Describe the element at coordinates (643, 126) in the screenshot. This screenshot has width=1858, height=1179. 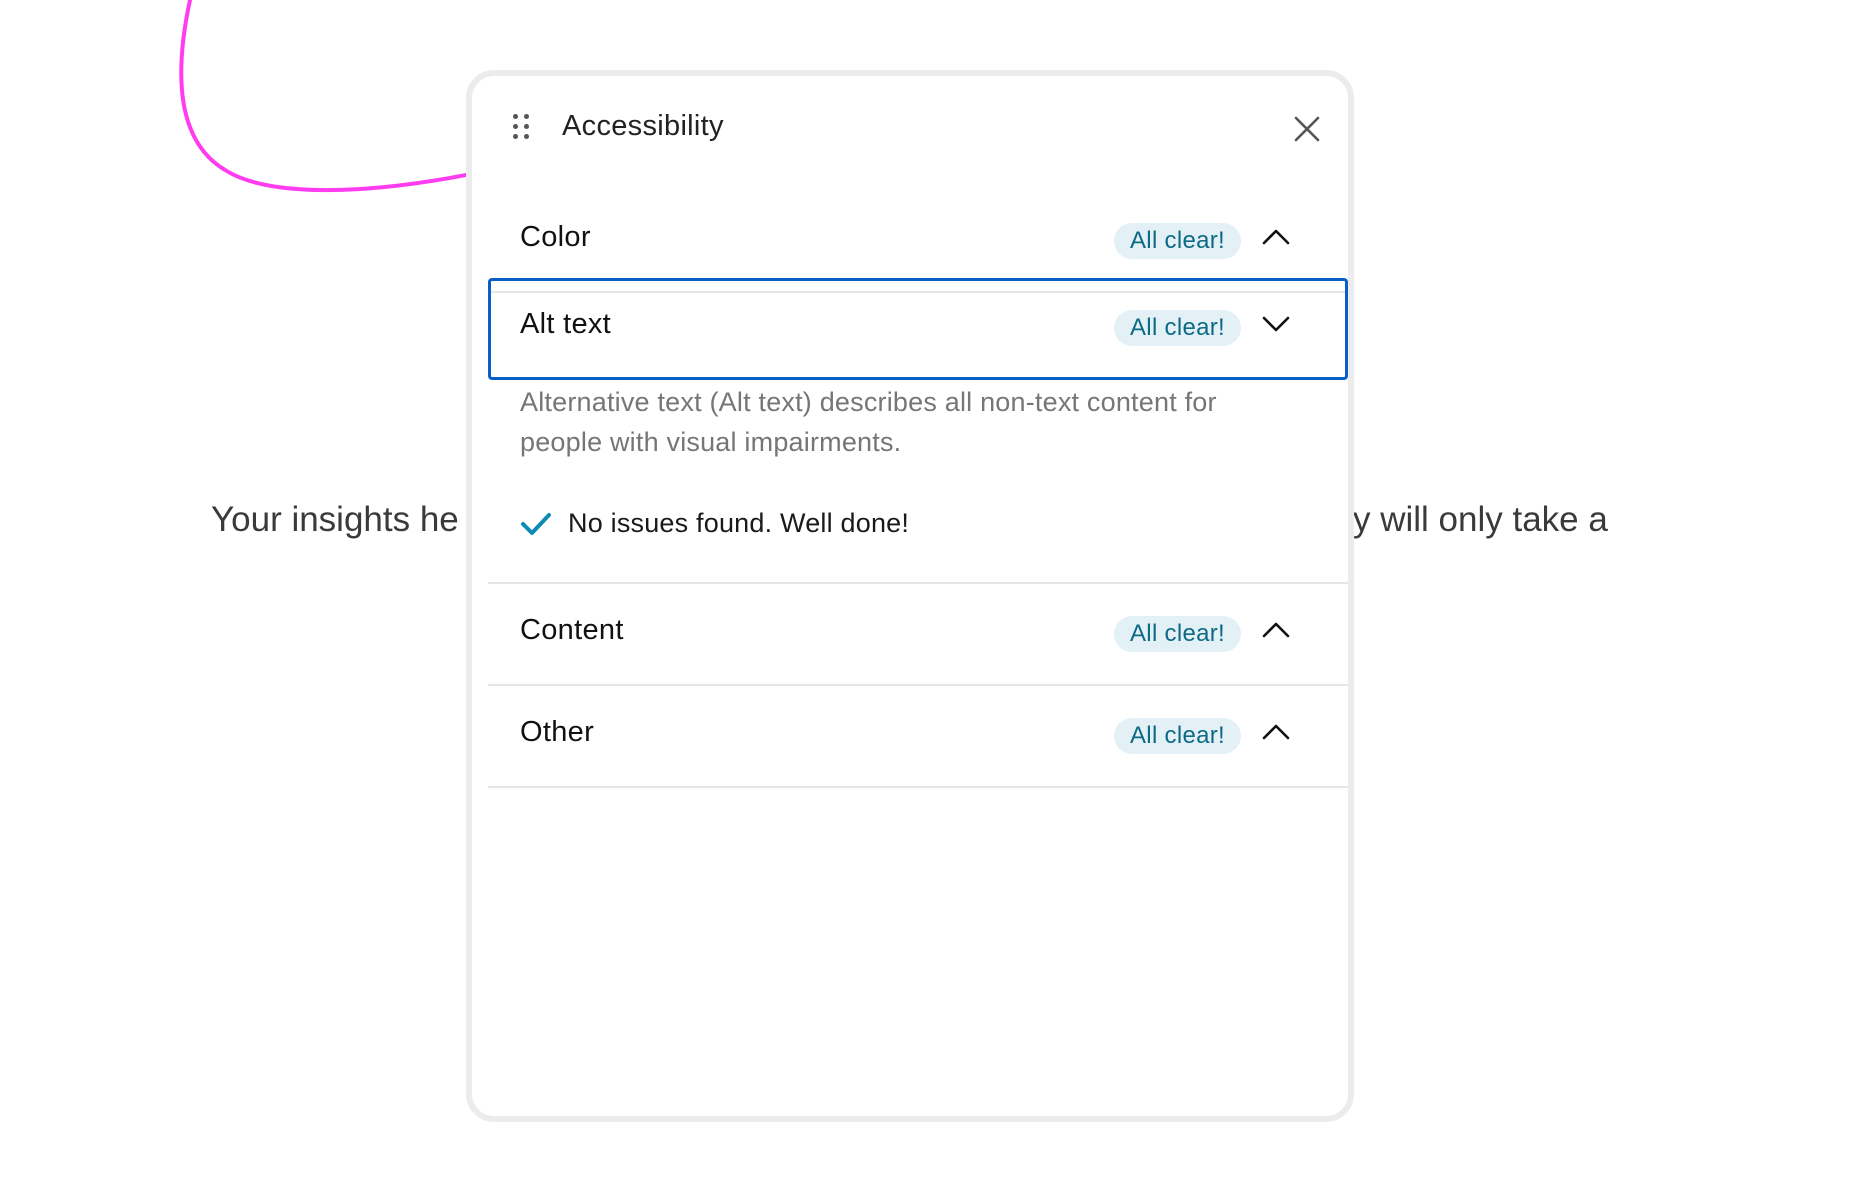
I see `panel-title: Accessibility` at that location.